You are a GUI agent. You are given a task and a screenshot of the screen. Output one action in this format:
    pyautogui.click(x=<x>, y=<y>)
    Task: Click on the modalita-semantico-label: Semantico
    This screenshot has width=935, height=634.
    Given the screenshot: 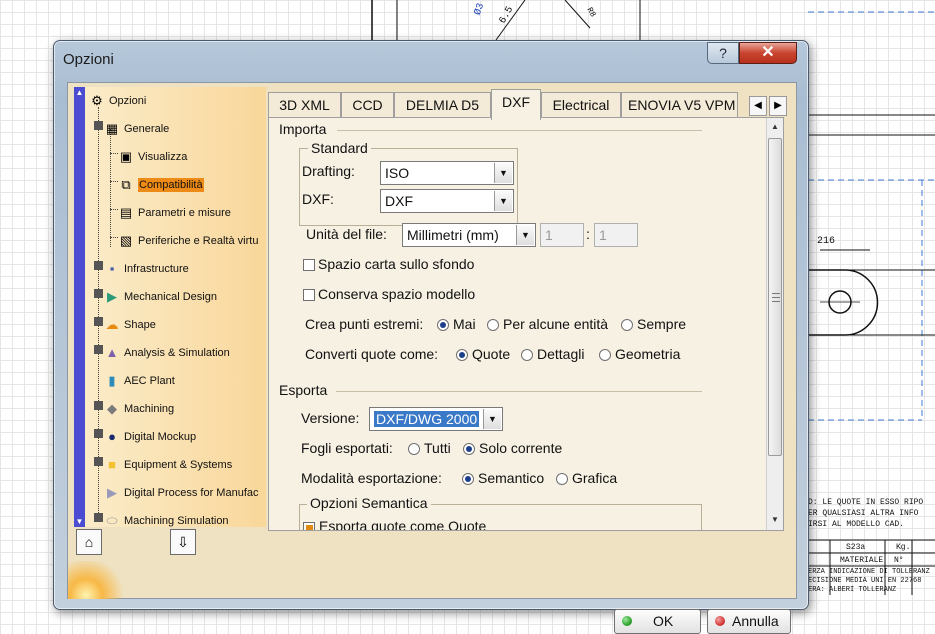 What is the action you would take?
    pyautogui.click(x=511, y=478)
    